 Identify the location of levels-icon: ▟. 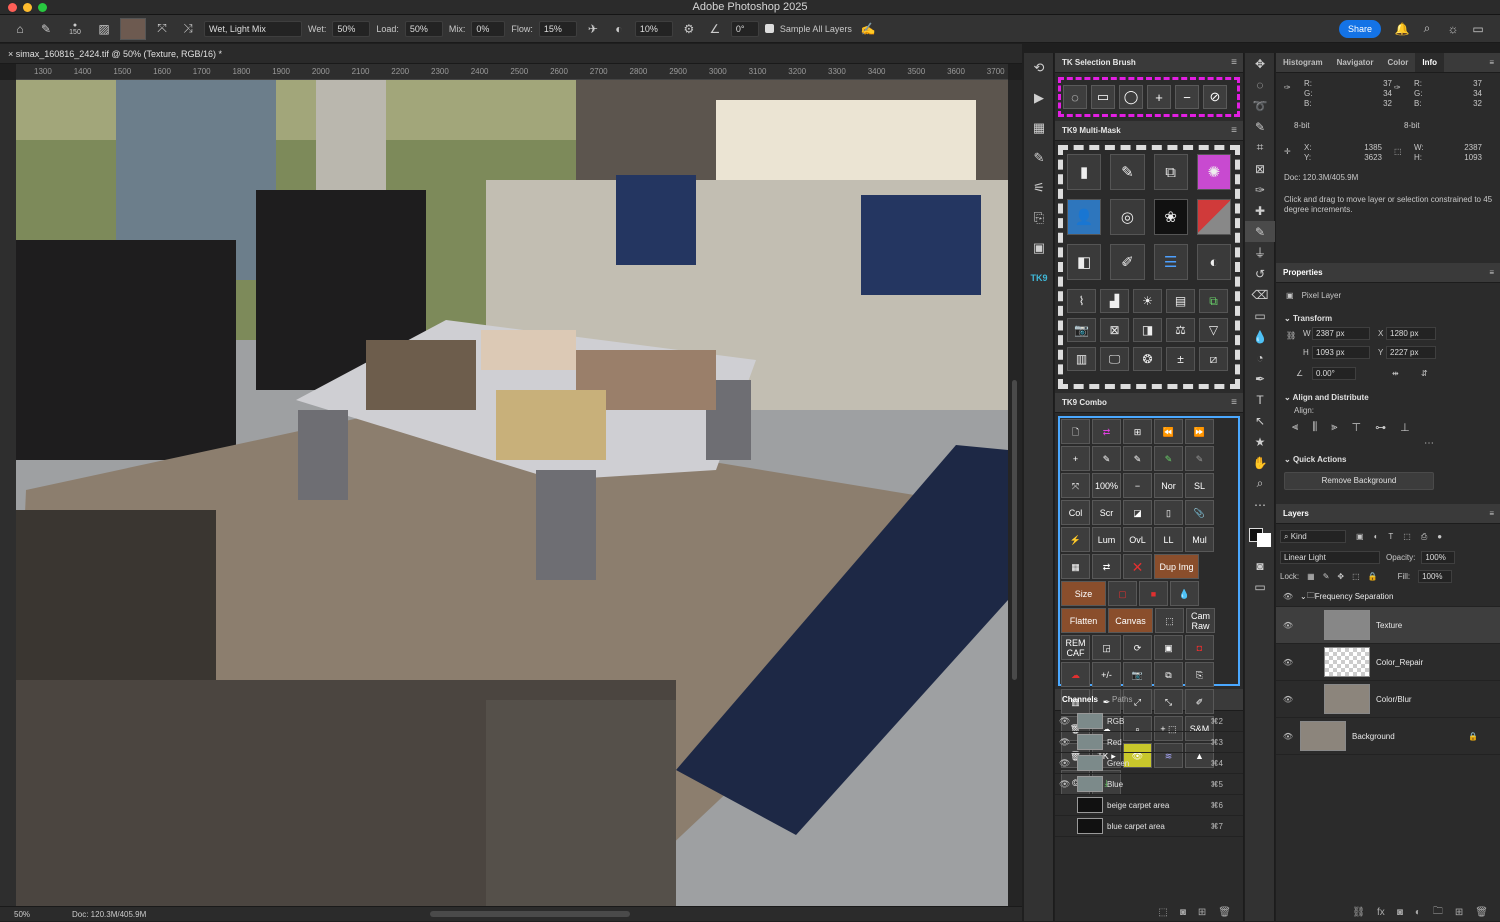
(1114, 301).